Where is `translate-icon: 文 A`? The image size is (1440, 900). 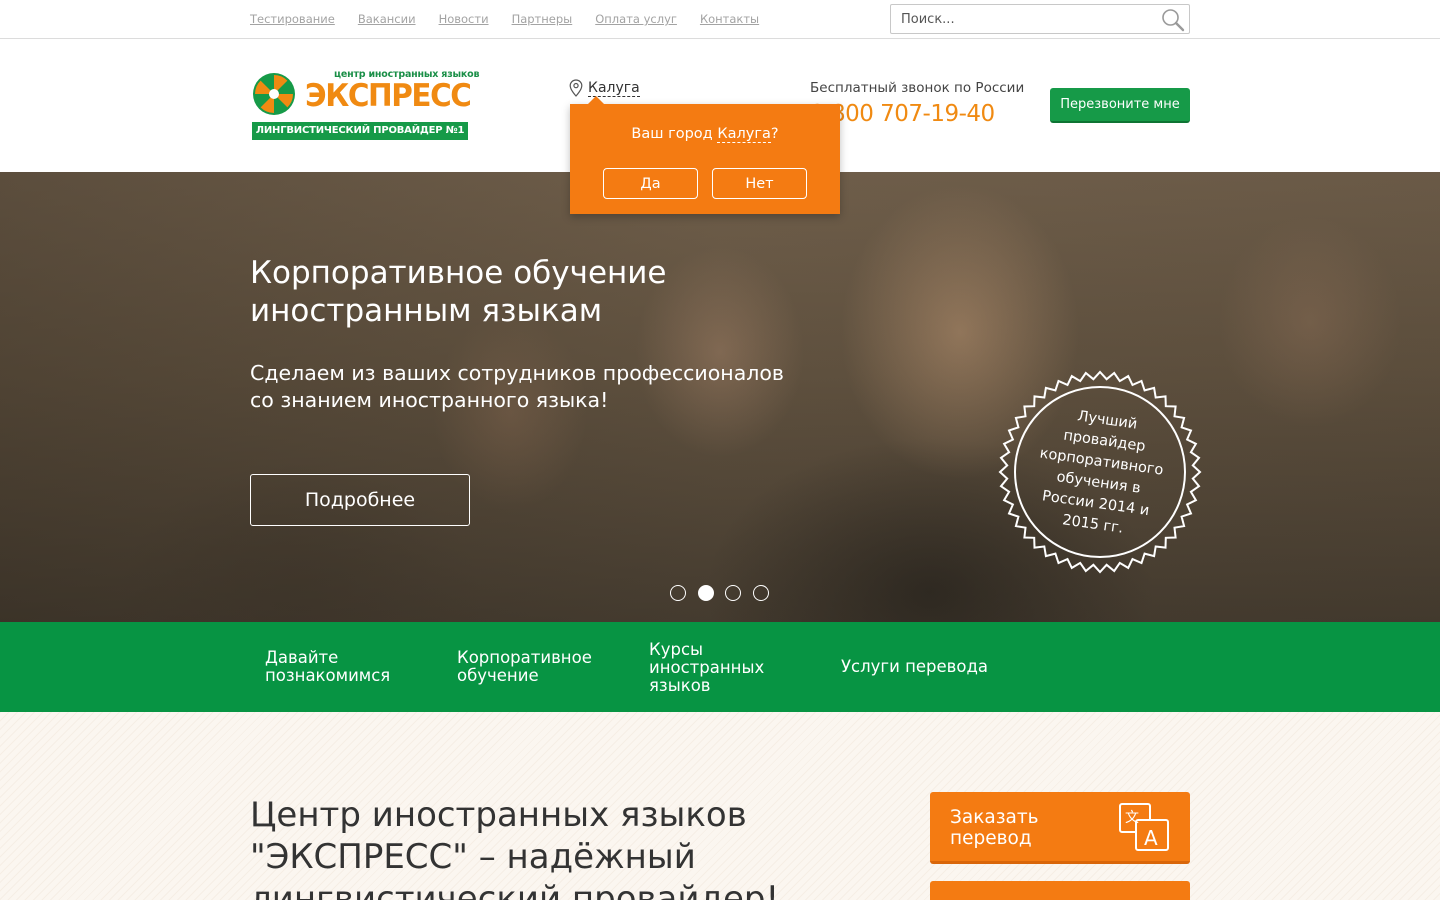
translate-icon: 文 A is located at coordinates (1144, 827).